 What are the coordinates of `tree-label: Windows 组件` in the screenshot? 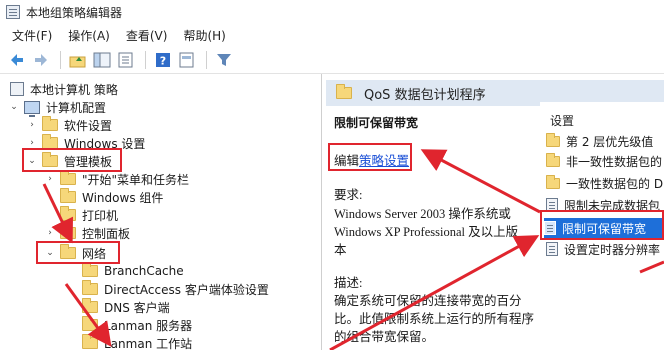 It's located at (123, 197).